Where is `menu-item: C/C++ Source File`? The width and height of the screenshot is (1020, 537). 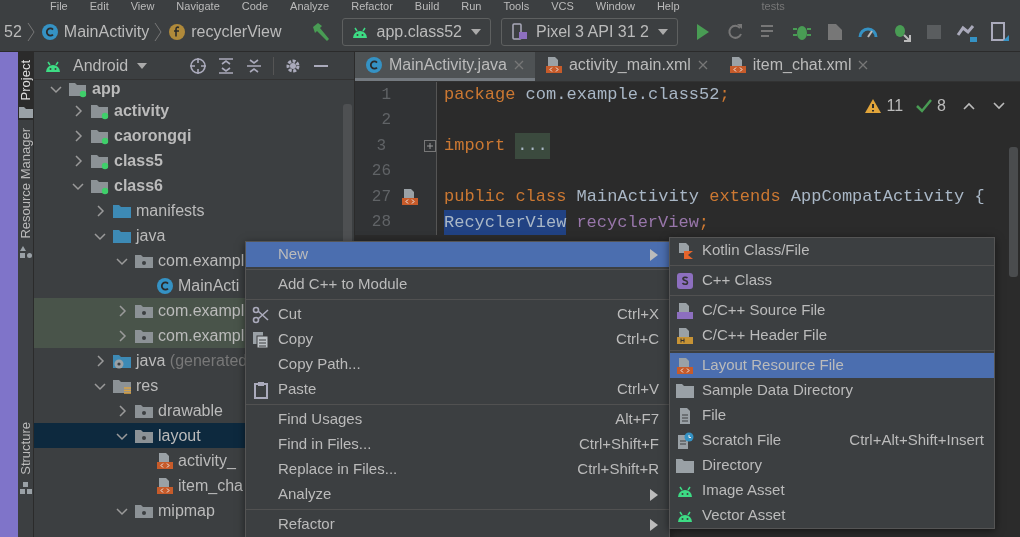
menu-item: C/C++ Source File is located at coordinates (832, 310).